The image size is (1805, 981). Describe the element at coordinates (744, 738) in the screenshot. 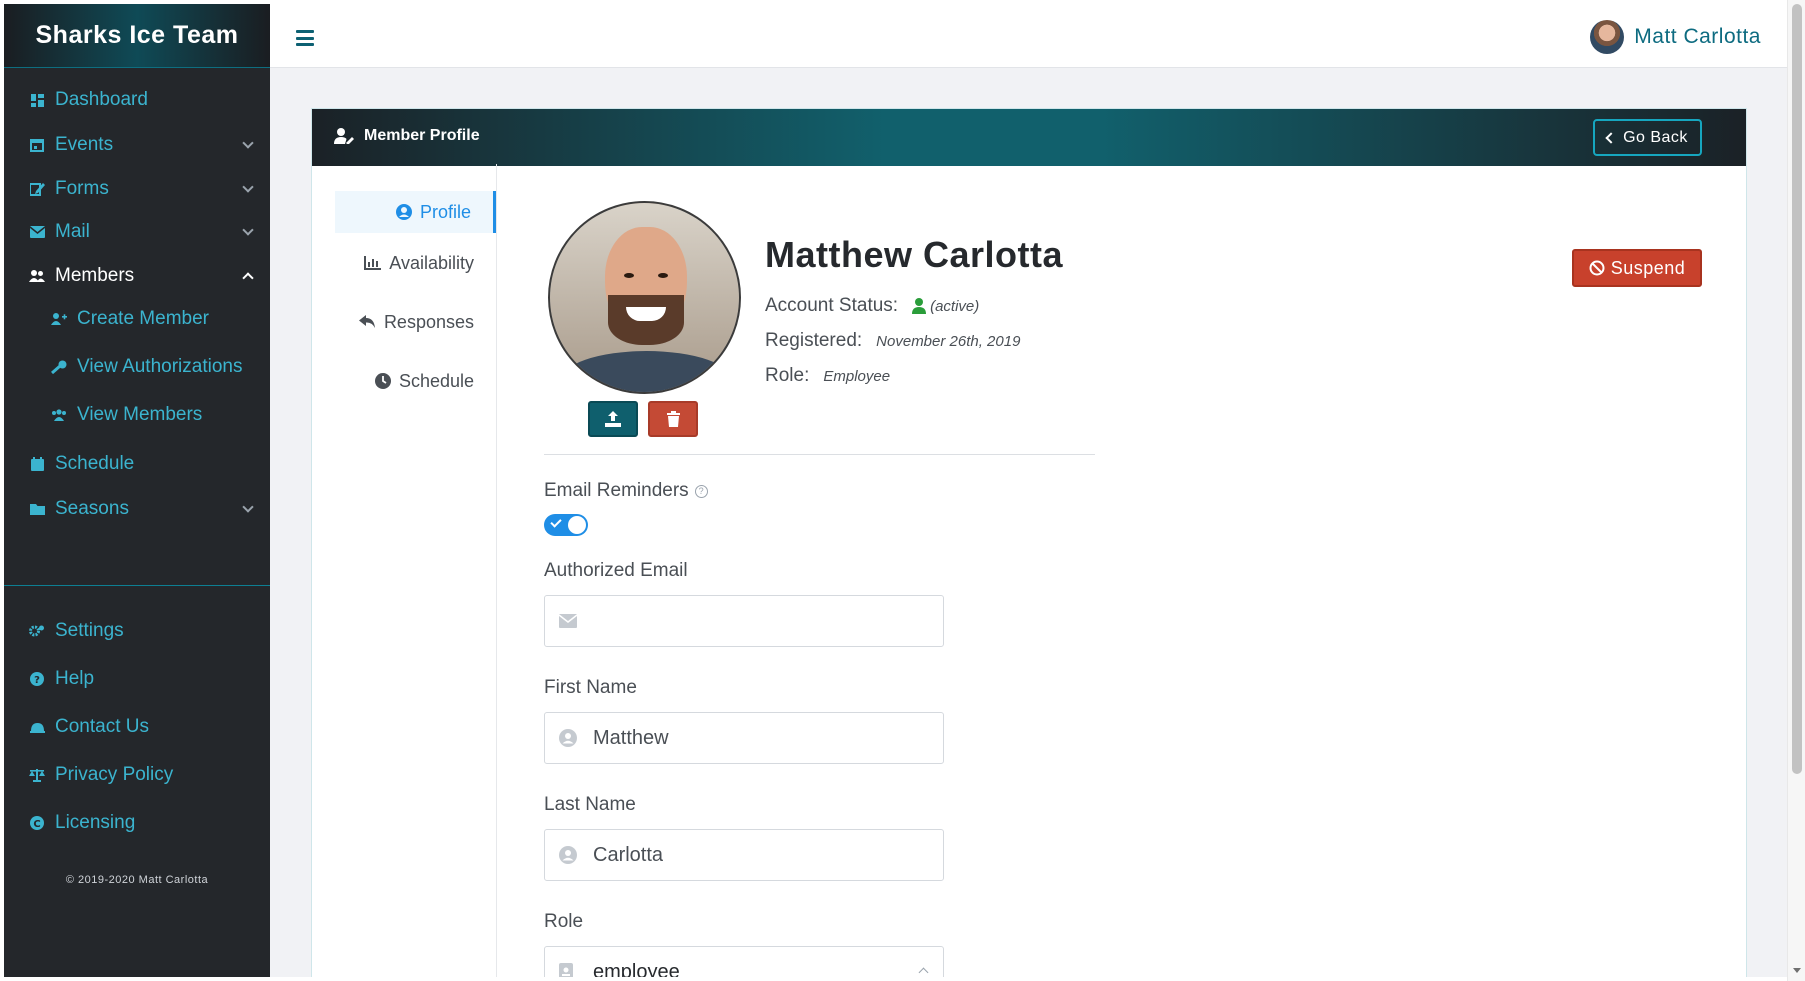

I see `first-name-field: Matthew` at that location.